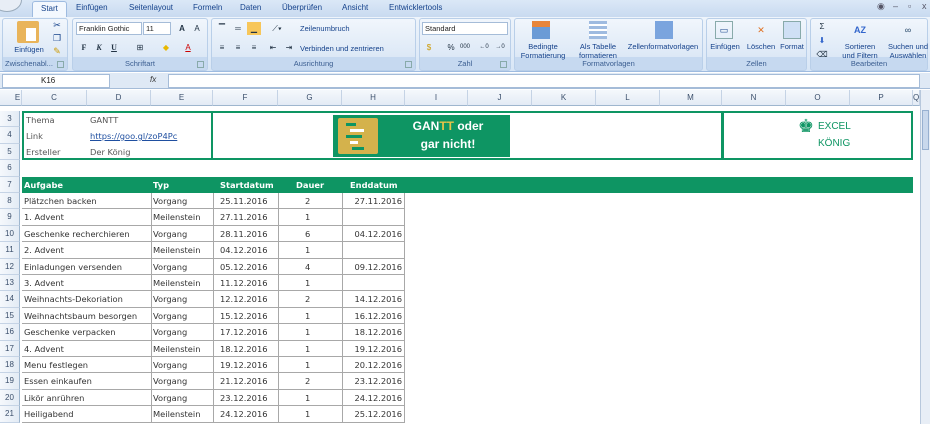 The width and height of the screenshot is (930, 424). I want to click on decrease-indent-icon: ⇤, so click(273, 47).